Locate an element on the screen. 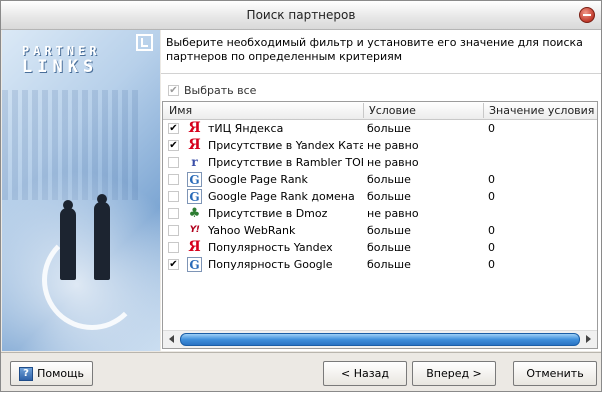 The height and width of the screenshot is (394, 604). table-row: ♣ Присутствие в Dmoz не равно is located at coordinates (380, 213).